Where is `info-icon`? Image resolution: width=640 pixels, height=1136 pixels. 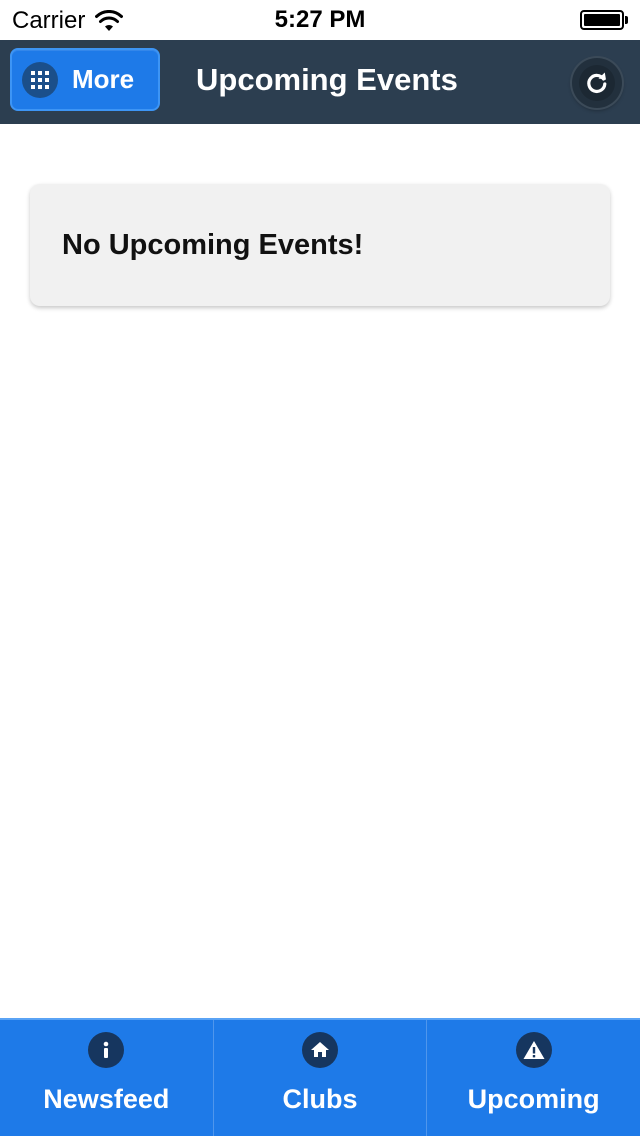 info-icon is located at coordinates (106, 1050).